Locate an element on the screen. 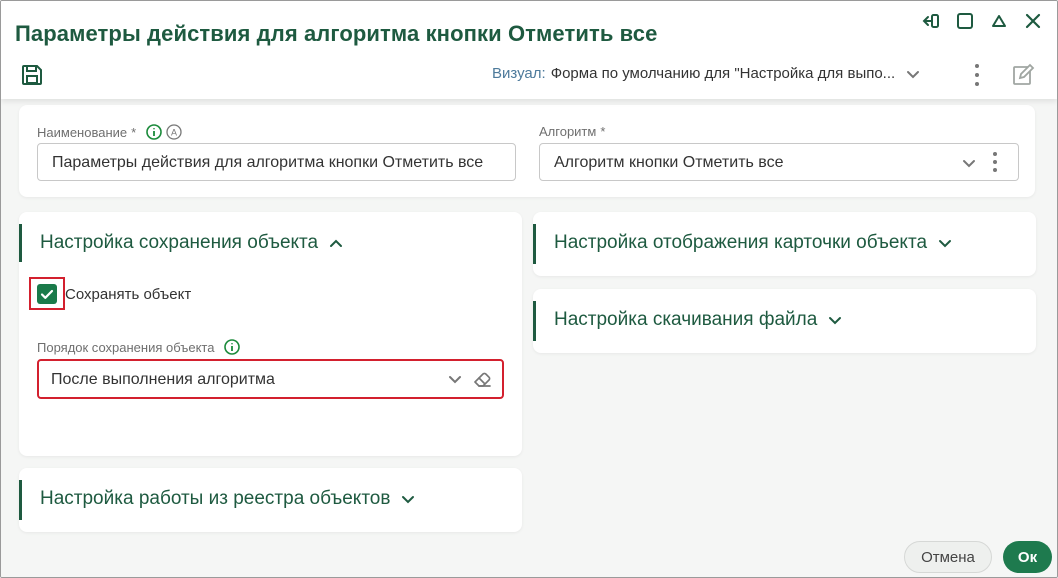 Image resolution: width=1058 pixels, height=578 pixels. registry-settings-header: Настройка работы из реестра объектов is located at coordinates (228, 499).